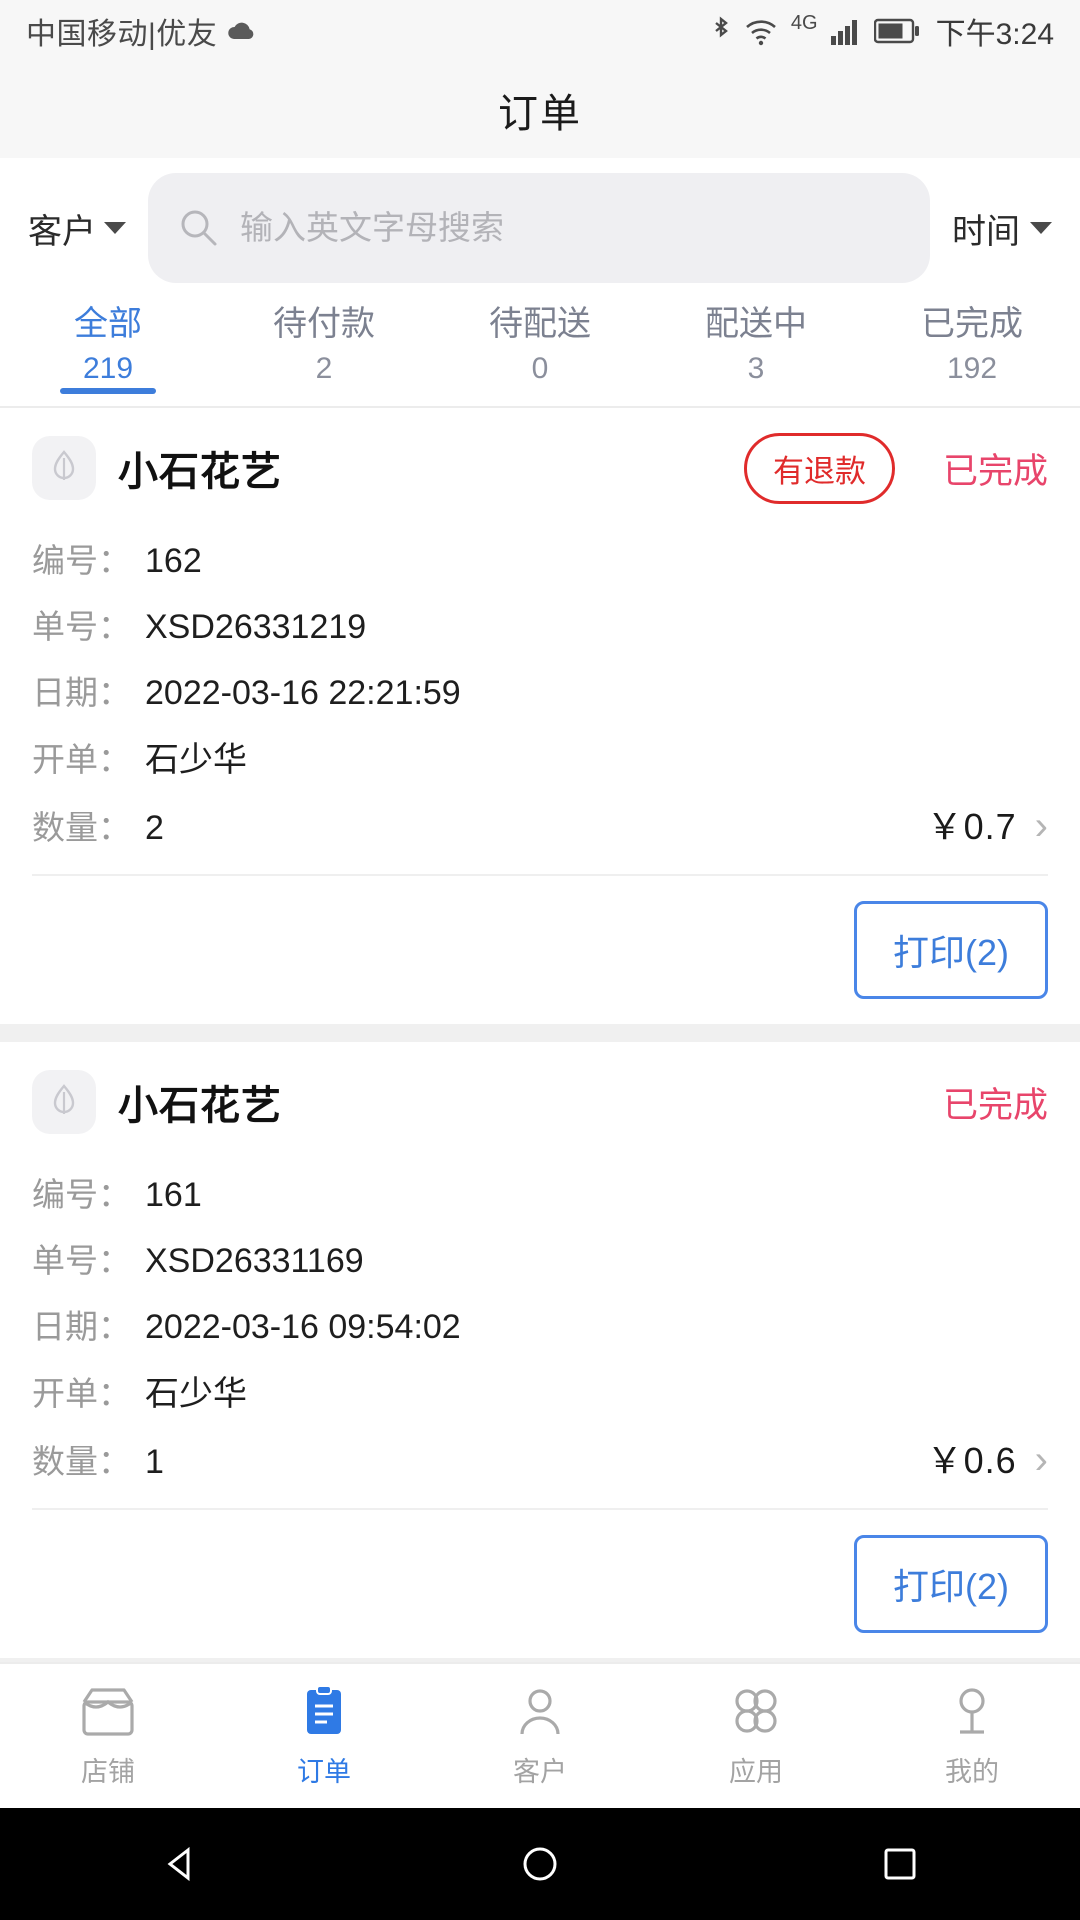 The width and height of the screenshot is (1080, 1920). I want to click on search-icon, so click(199, 228).